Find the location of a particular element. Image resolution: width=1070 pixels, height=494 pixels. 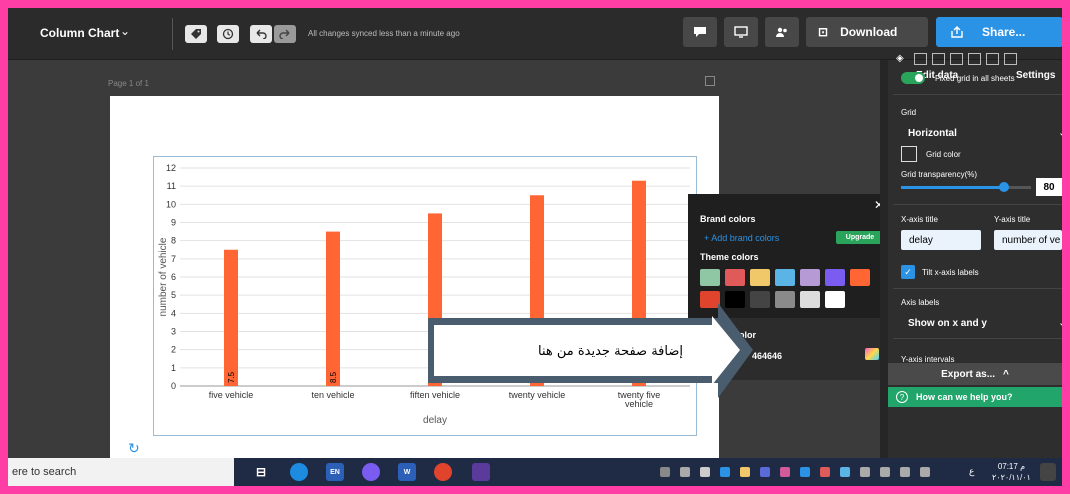

transparency-slider-fill is located at coordinates (952, 187).